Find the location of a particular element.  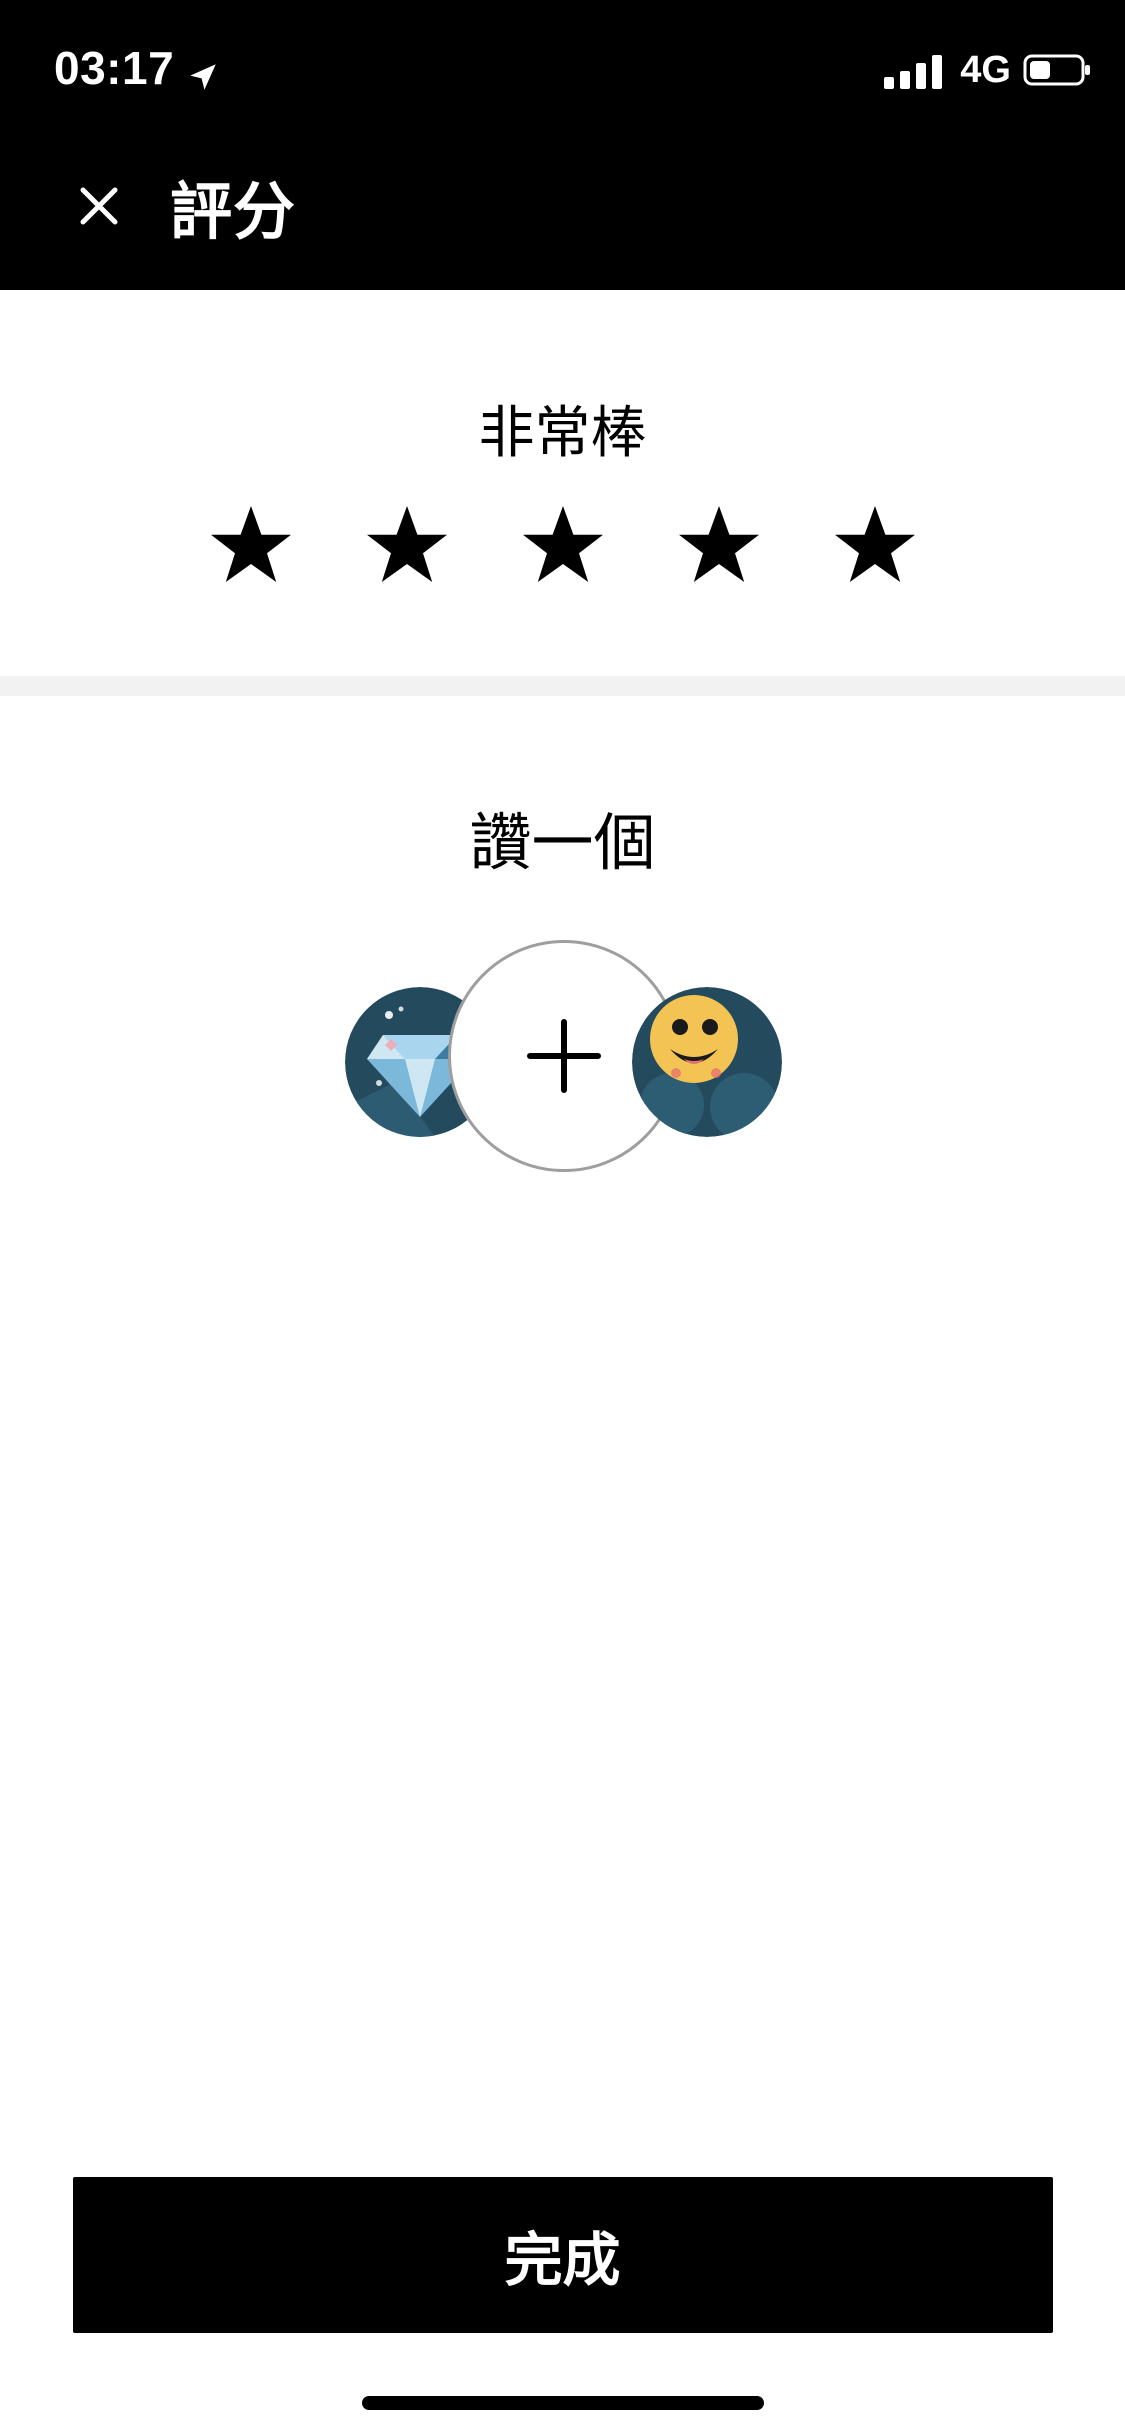

status-time-text: 03:17 is located at coordinates (114, 68).